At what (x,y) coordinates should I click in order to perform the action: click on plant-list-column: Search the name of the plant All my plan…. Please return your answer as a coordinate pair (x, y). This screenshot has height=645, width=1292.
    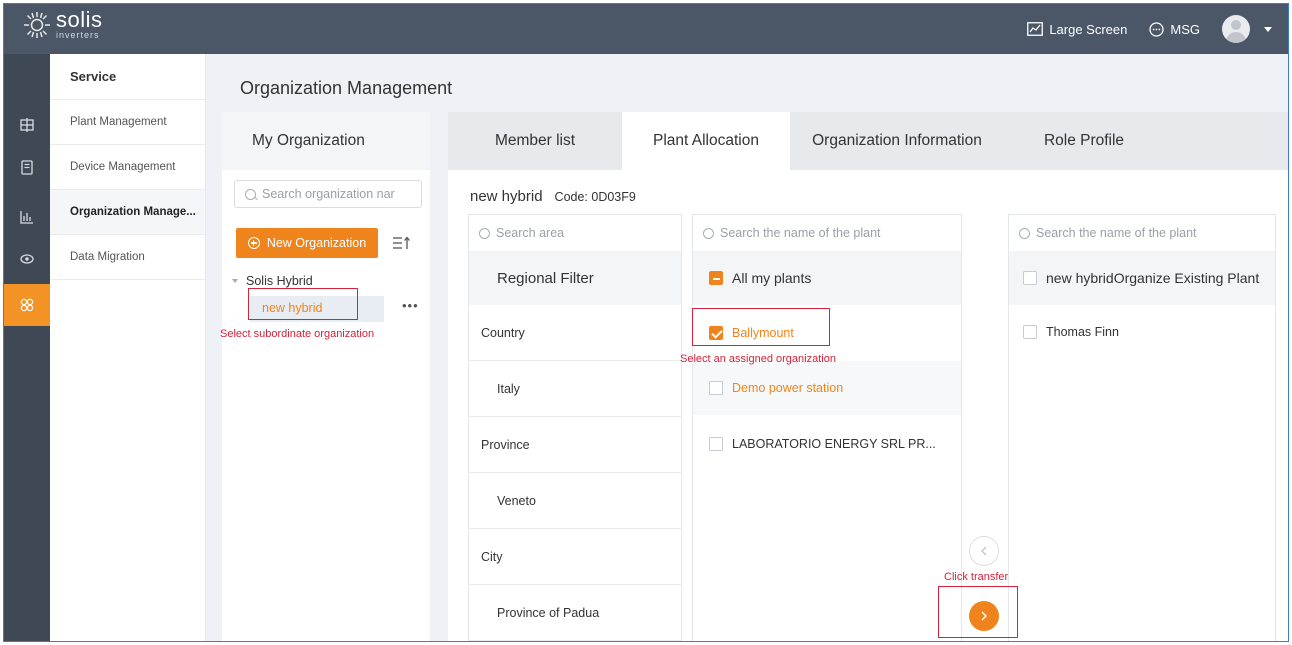
    Looking at the image, I should click on (827, 427).